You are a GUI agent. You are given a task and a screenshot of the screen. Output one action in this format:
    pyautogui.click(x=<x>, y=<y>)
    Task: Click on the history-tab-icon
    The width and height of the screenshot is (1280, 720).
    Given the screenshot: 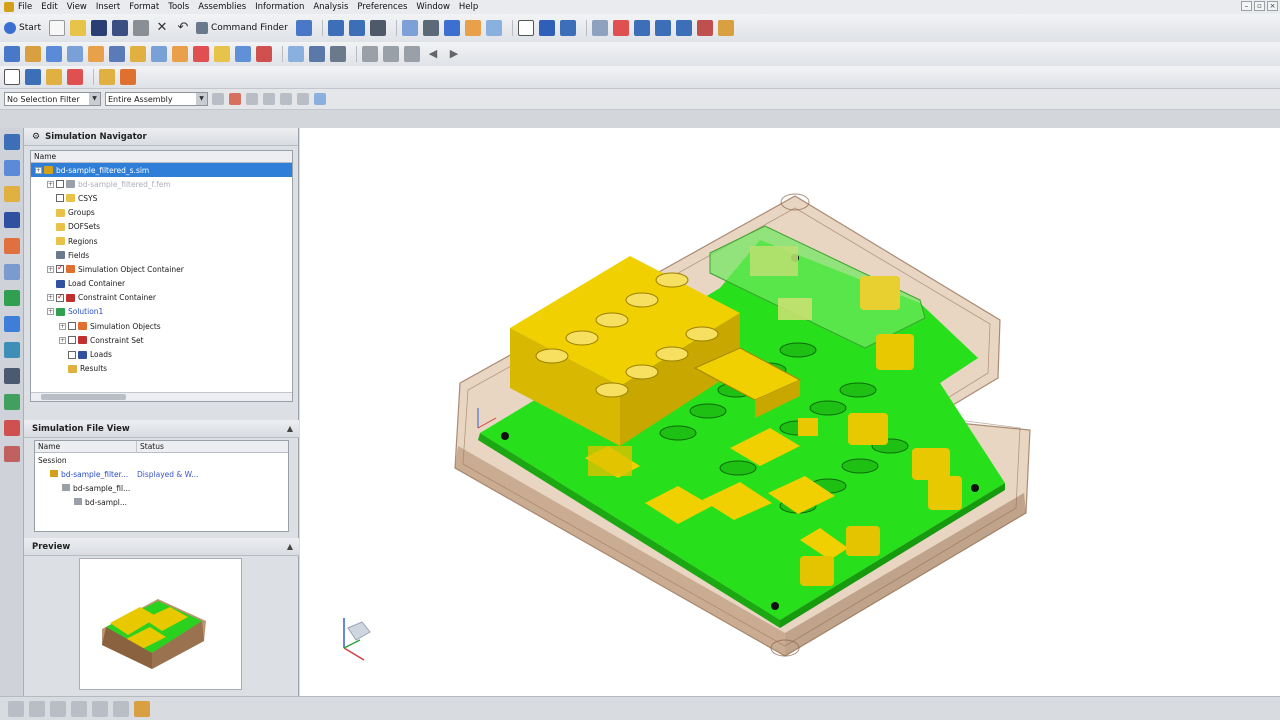 What is the action you would take?
    pyautogui.click(x=12, y=272)
    